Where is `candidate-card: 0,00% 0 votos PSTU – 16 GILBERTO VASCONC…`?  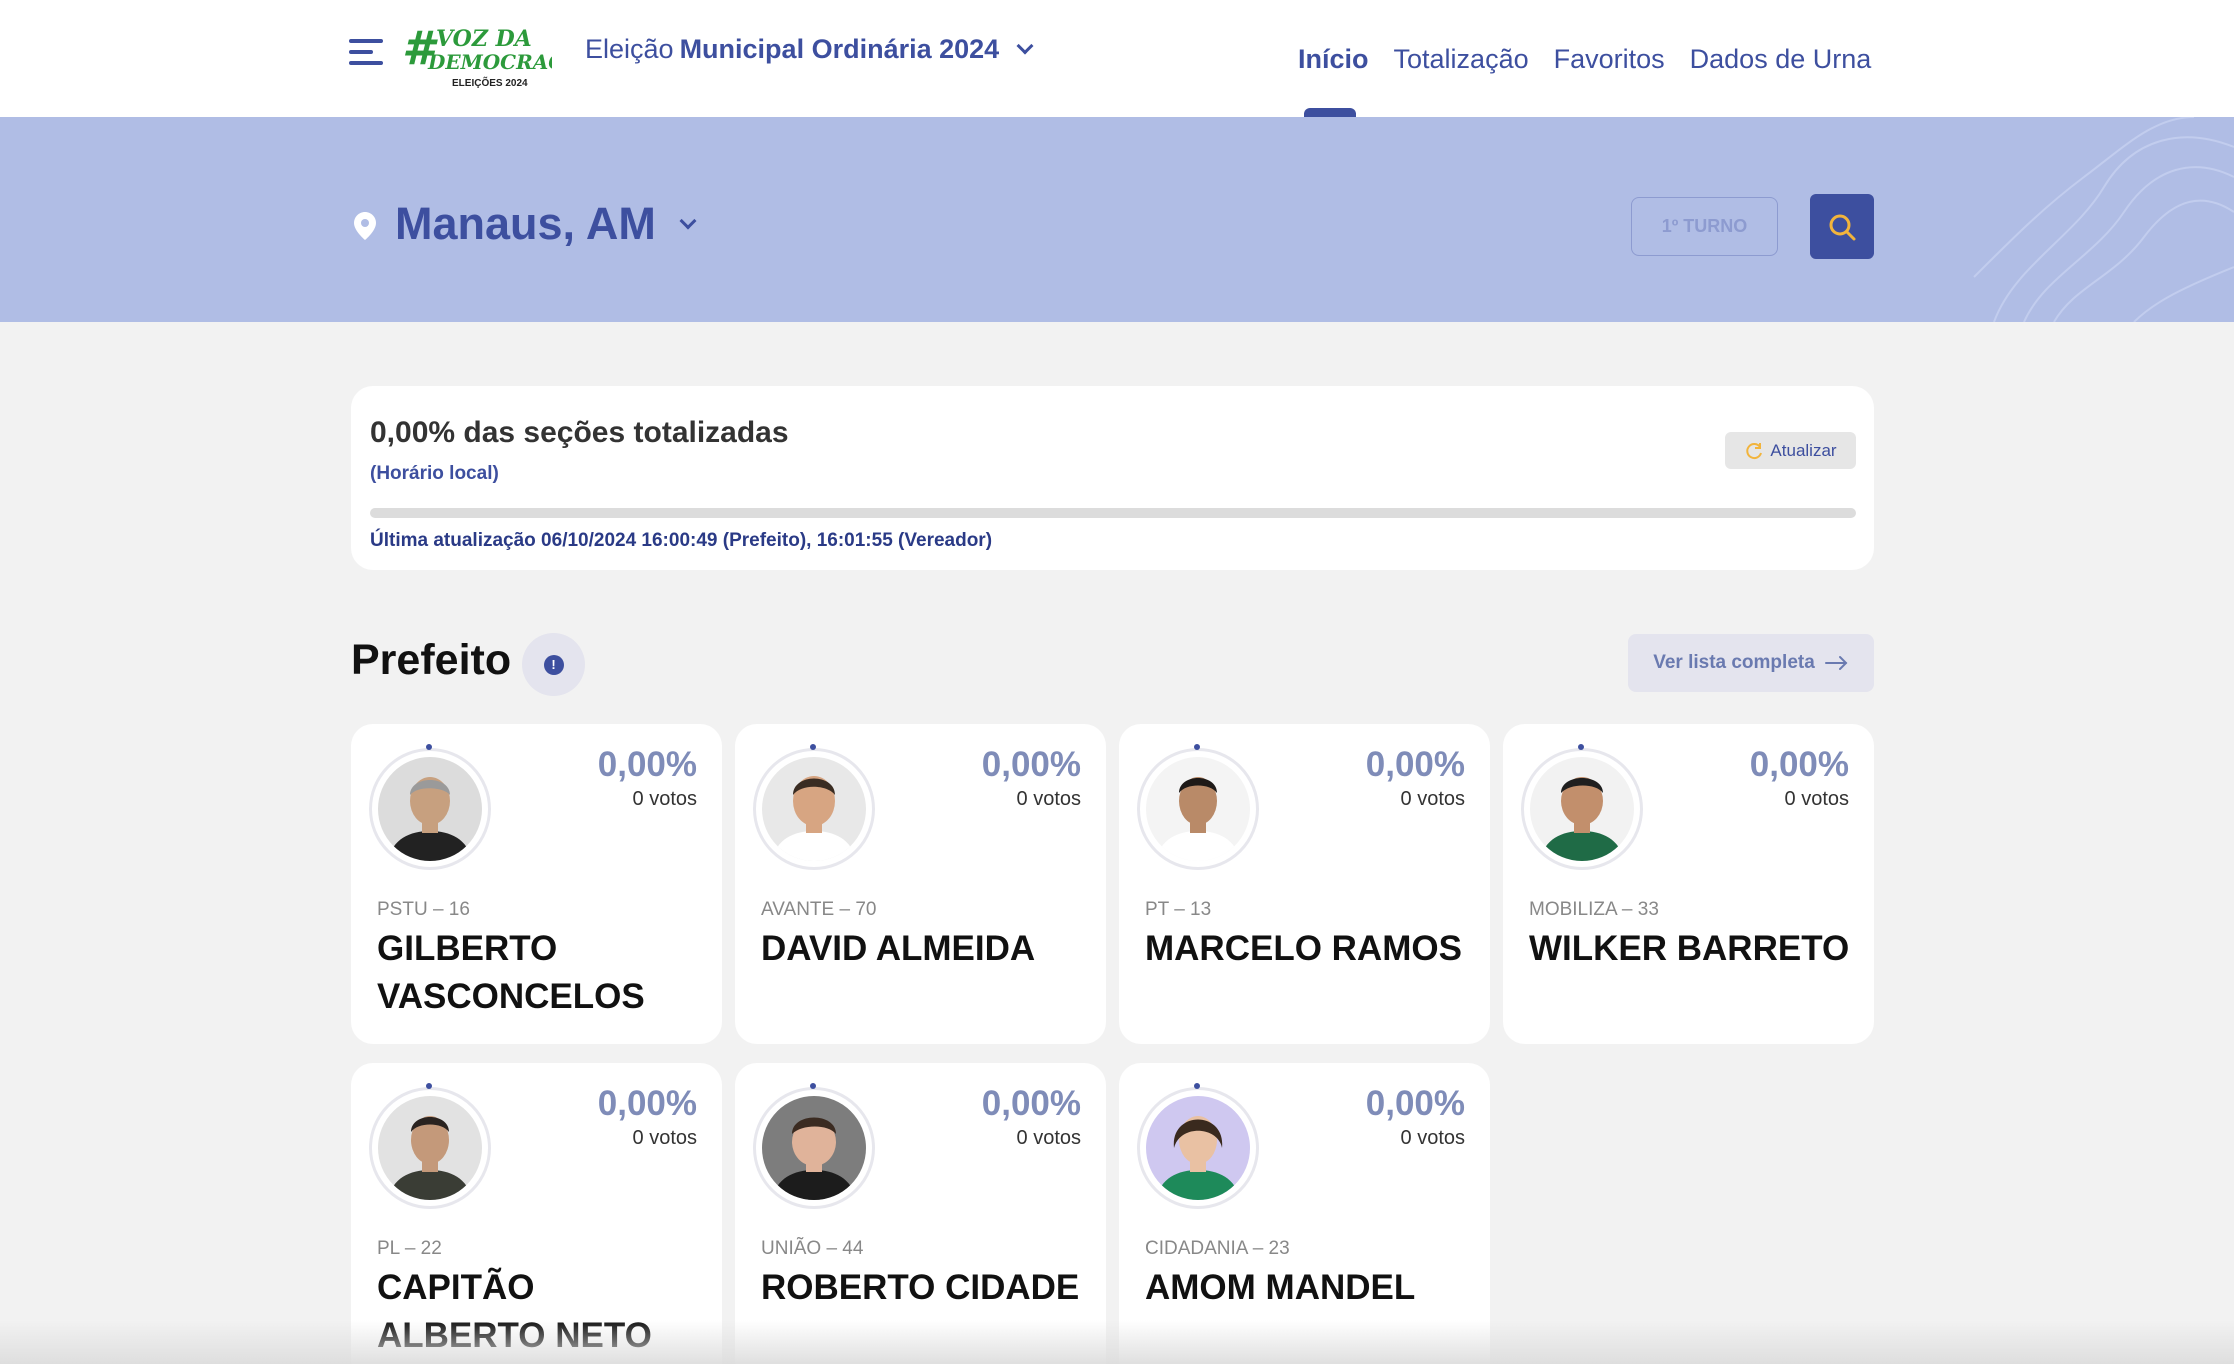 candidate-card: 0,00% 0 votos PSTU – 16 GILBERTO VASCONC… is located at coordinates (536, 884).